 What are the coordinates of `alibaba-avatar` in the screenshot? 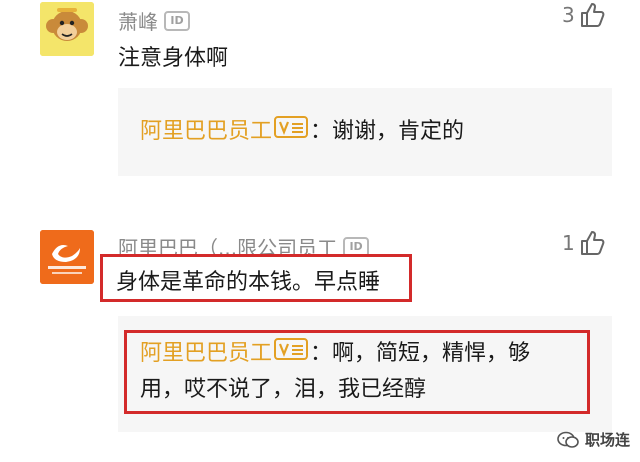 It's located at (67, 257).